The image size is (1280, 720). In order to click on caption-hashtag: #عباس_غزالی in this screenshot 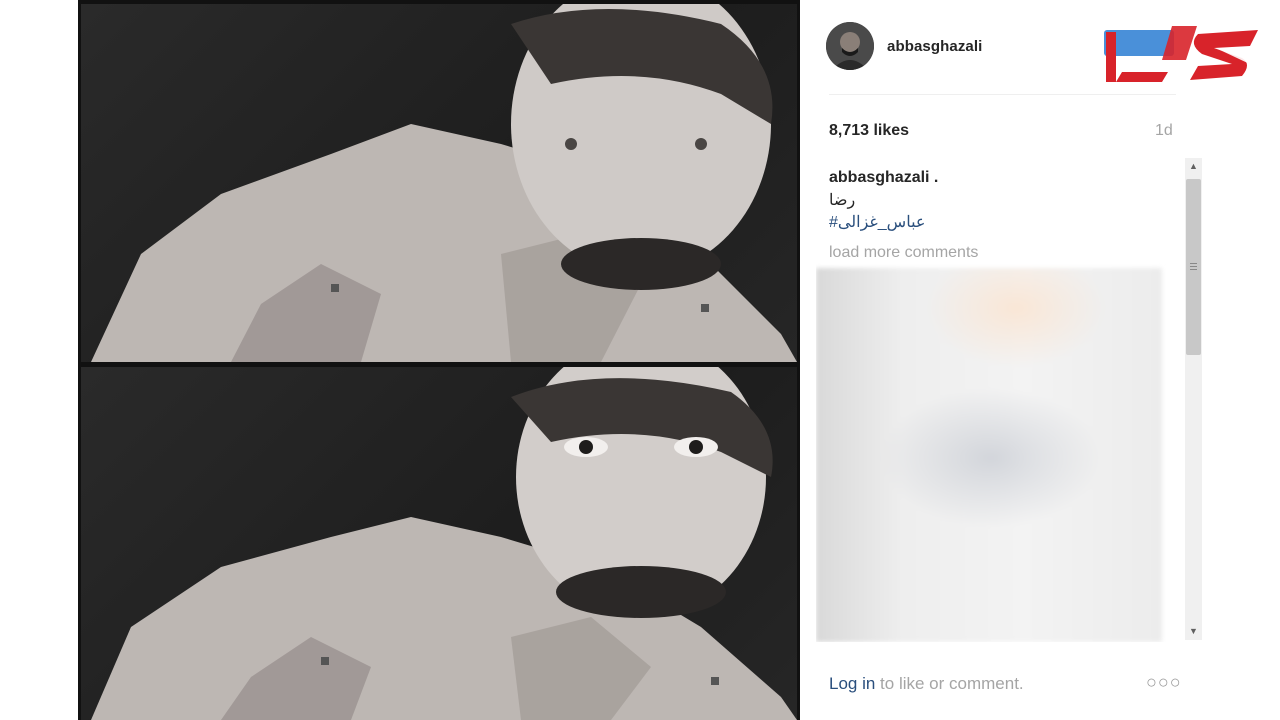, I will do `click(877, 222)`.